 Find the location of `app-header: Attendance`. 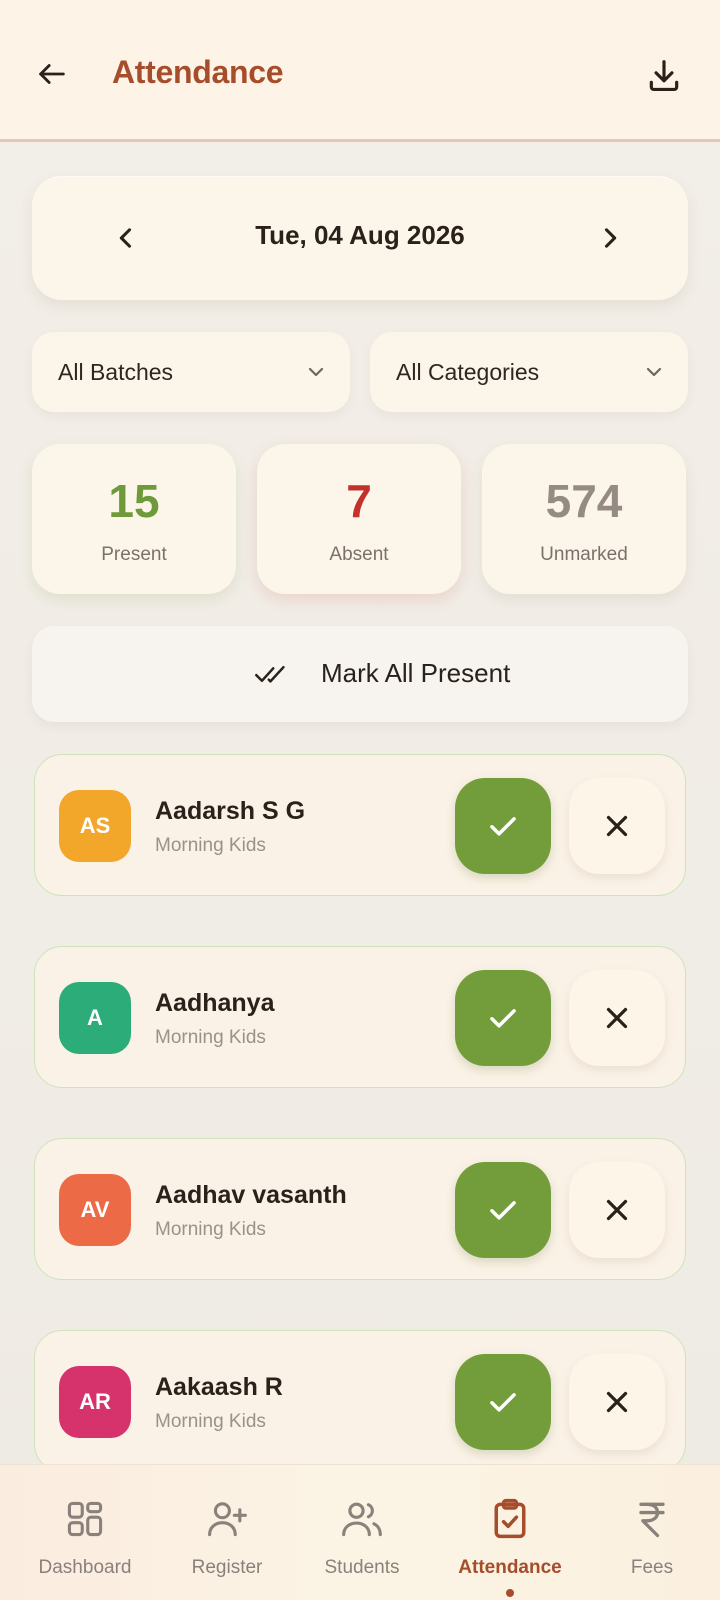

app-header: Attendance is located at coordinates (360, 71).